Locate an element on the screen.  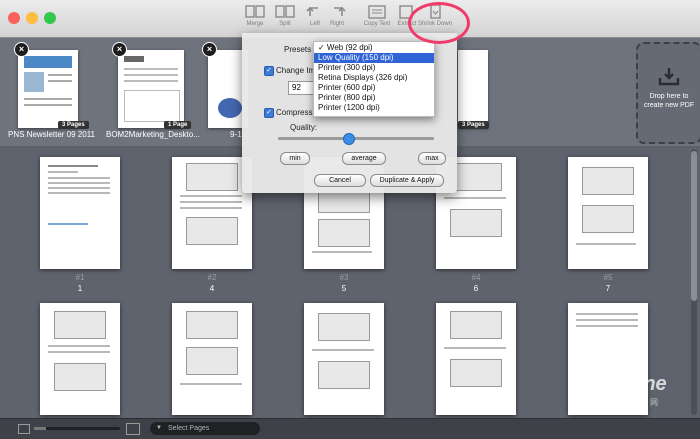
split-icon is located at coordinates (285, 11).